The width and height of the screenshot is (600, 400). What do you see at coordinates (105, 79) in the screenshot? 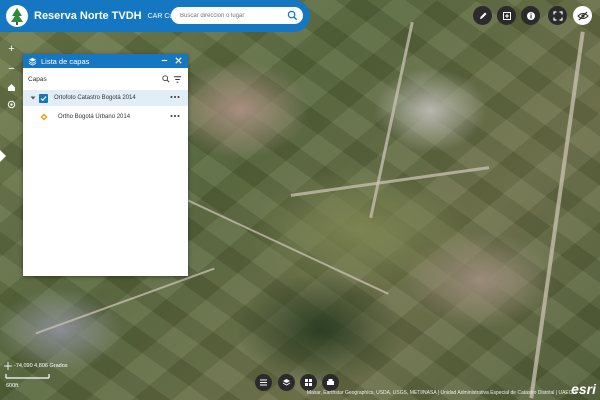
I see `capas-header: Capas` at bounding box center [105, 79].